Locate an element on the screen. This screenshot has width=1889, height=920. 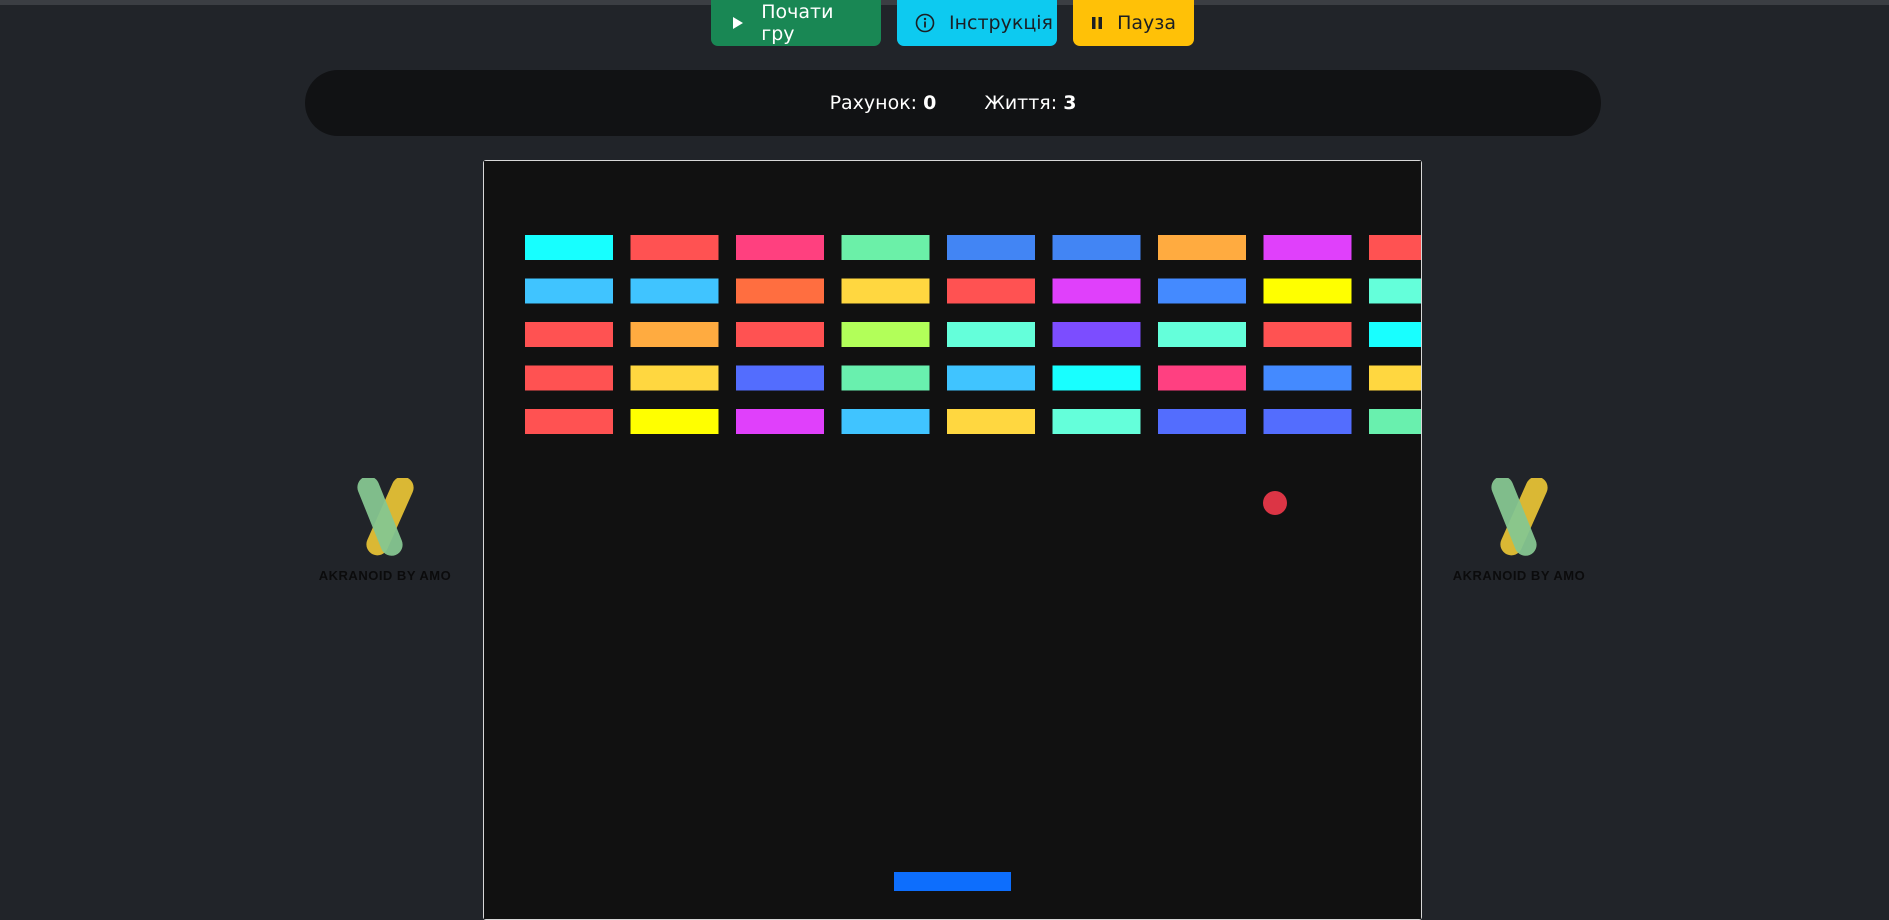
logo-left: AKRANOID BY AMO is located at coordinates (385, 530).